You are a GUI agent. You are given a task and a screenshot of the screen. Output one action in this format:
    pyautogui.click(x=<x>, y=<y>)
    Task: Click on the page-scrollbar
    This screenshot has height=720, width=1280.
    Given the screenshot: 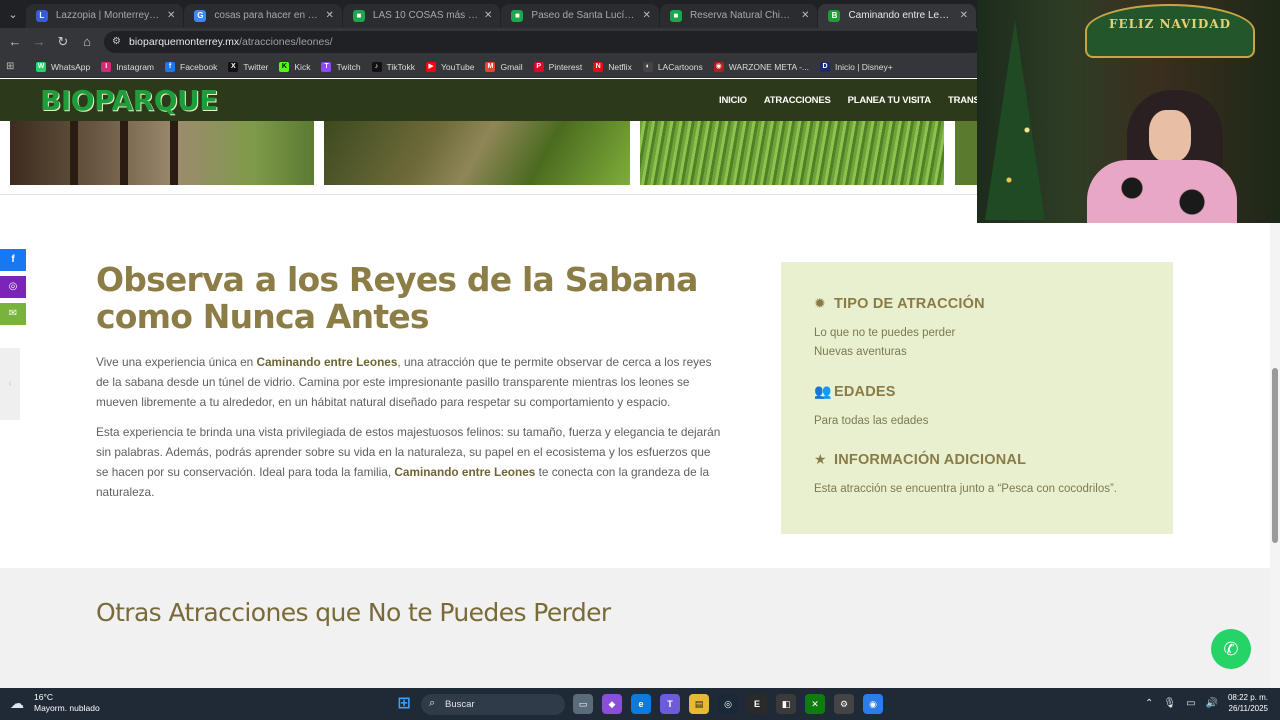 What is the action you would take?
    pyautogui.click(x=1275, y=455)
    